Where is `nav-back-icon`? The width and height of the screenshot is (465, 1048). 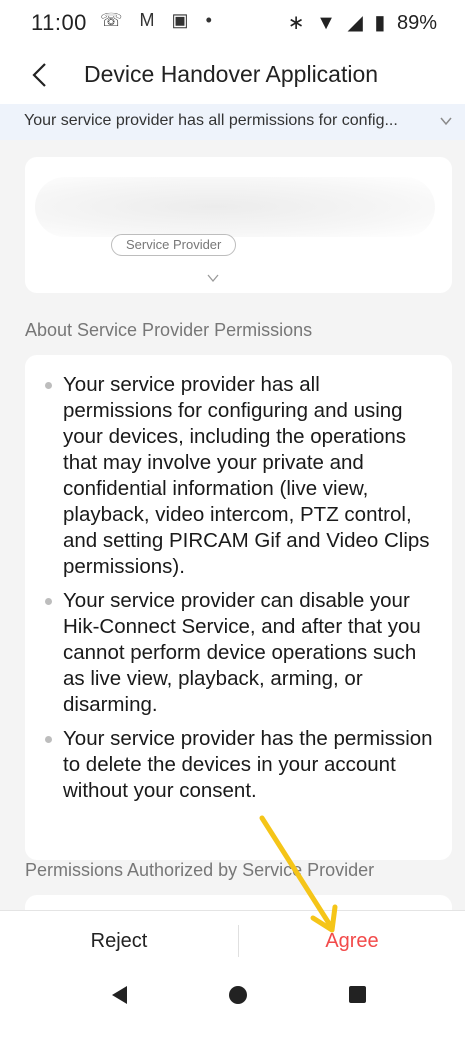
nav-back-icon is located at coordinates (119, 995).